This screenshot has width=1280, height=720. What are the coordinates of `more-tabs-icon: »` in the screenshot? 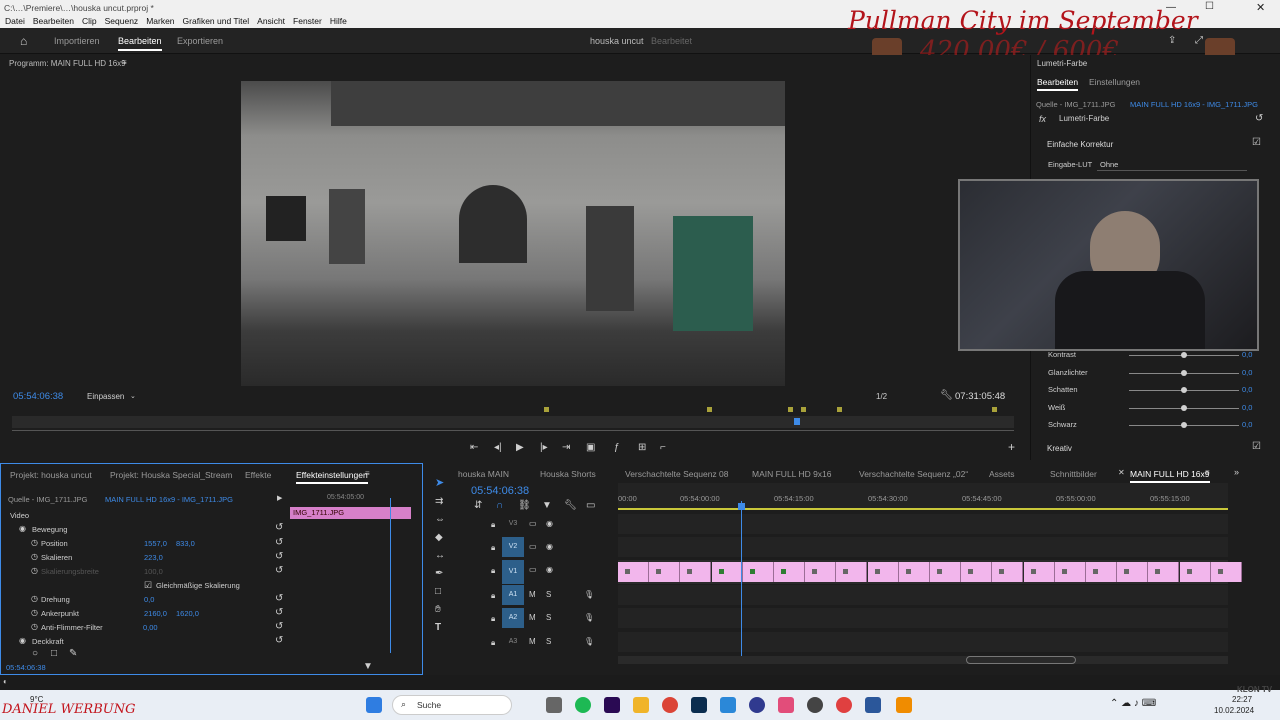 It's located at (1236, 472).